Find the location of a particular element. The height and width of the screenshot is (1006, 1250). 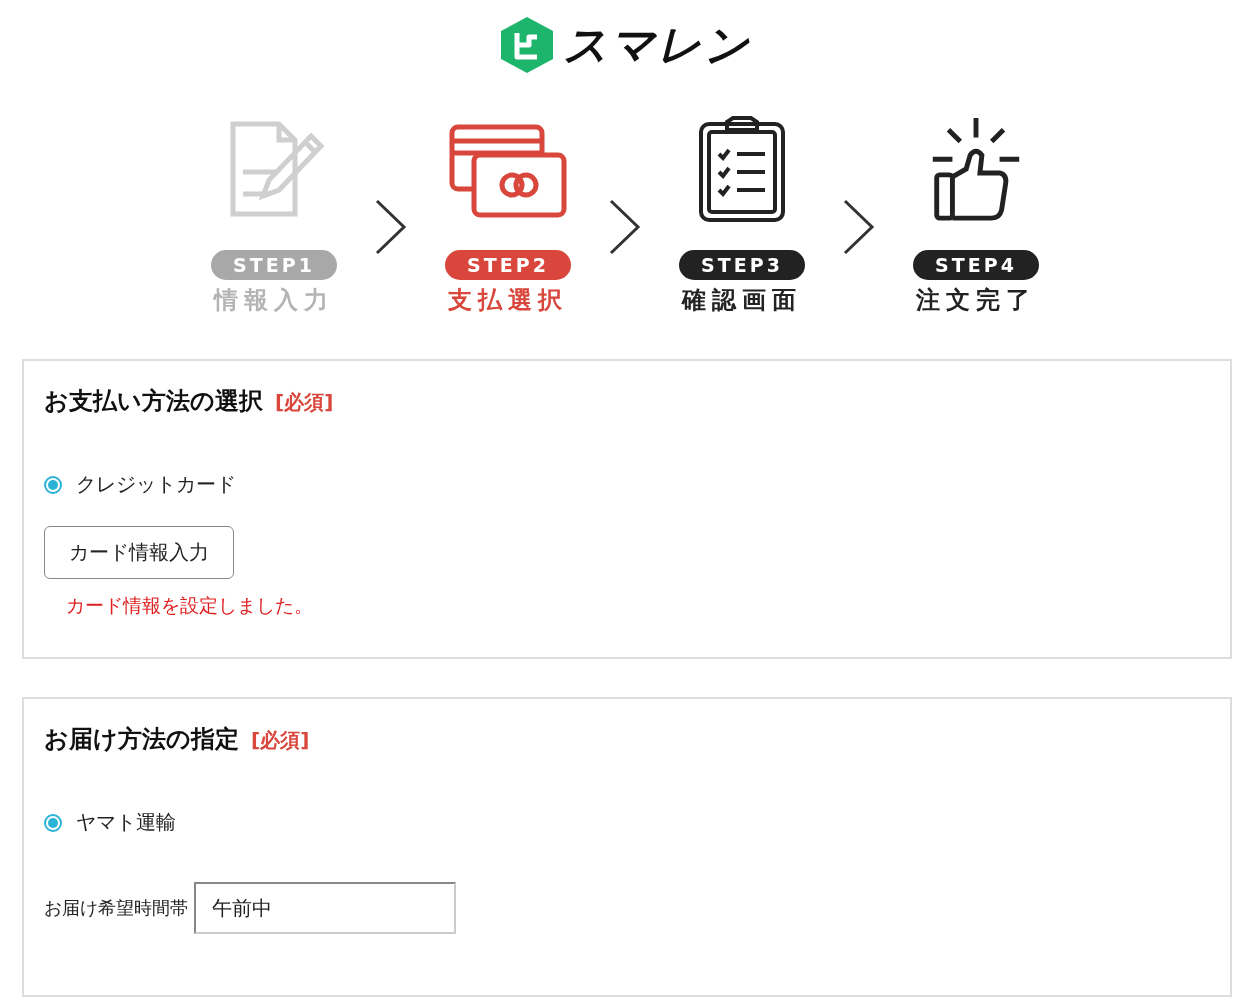

hexagon-logo-icon is located at coordinates (527, 45).